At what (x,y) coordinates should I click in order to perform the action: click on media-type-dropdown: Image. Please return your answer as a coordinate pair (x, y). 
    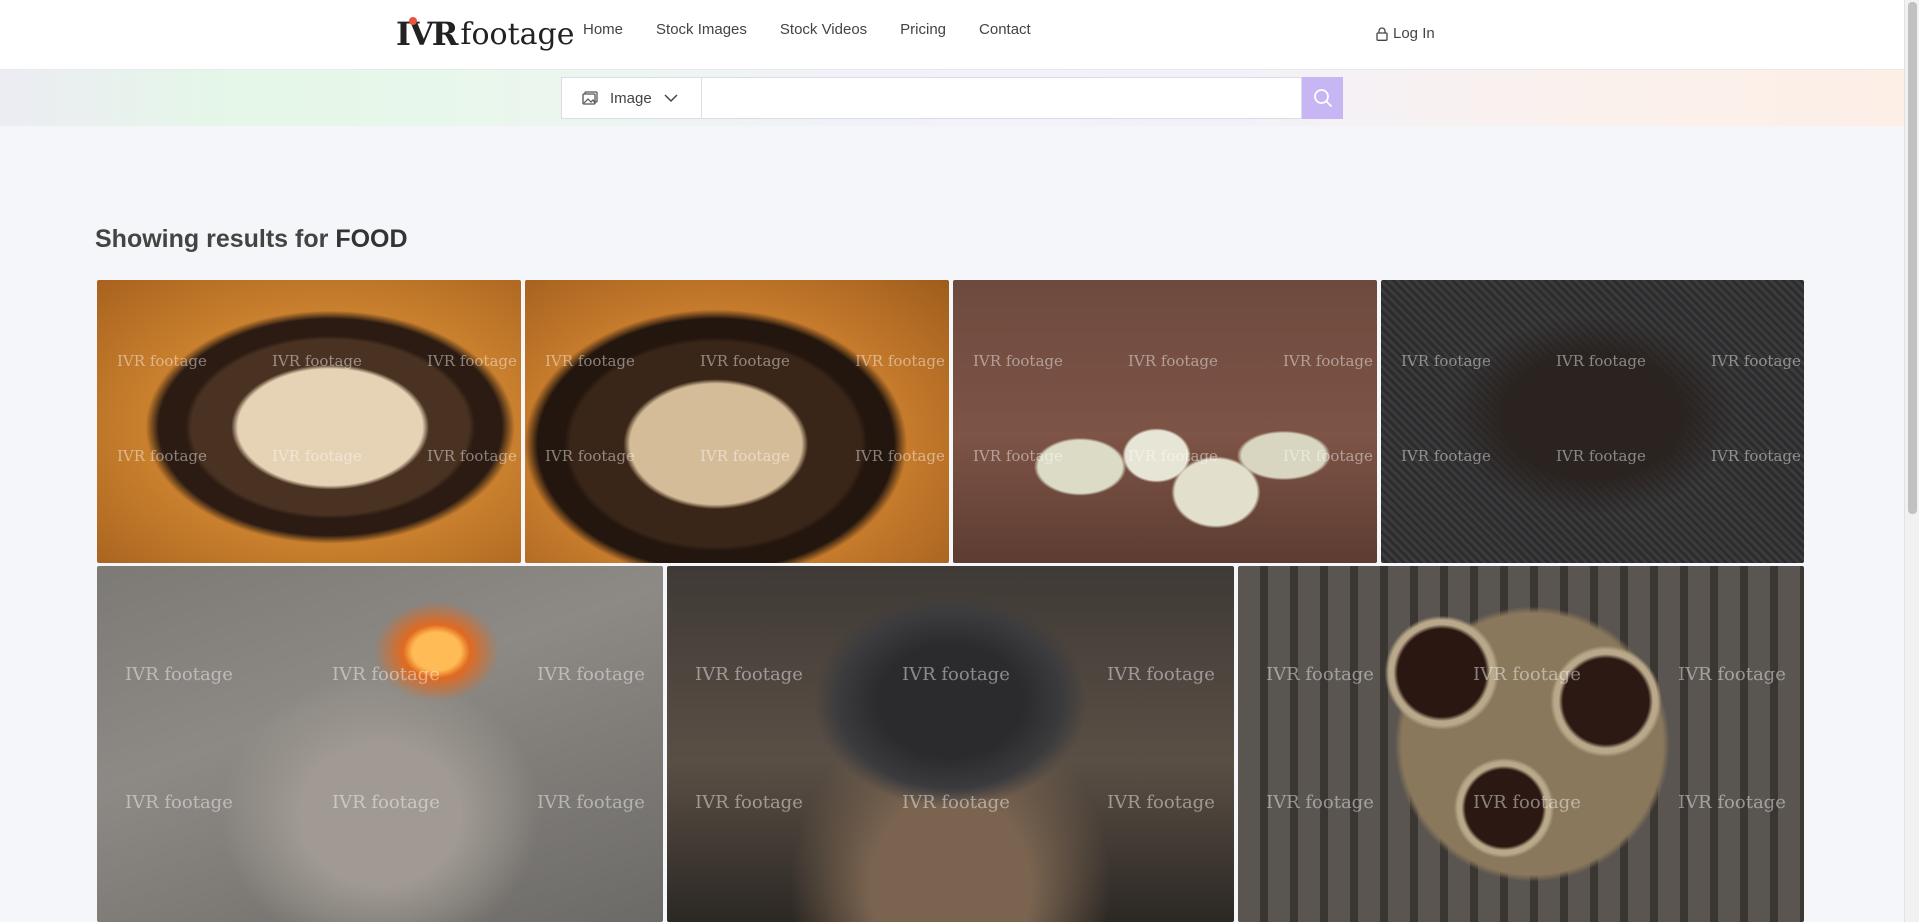
    Looking at the image, I should click on (631, 98).